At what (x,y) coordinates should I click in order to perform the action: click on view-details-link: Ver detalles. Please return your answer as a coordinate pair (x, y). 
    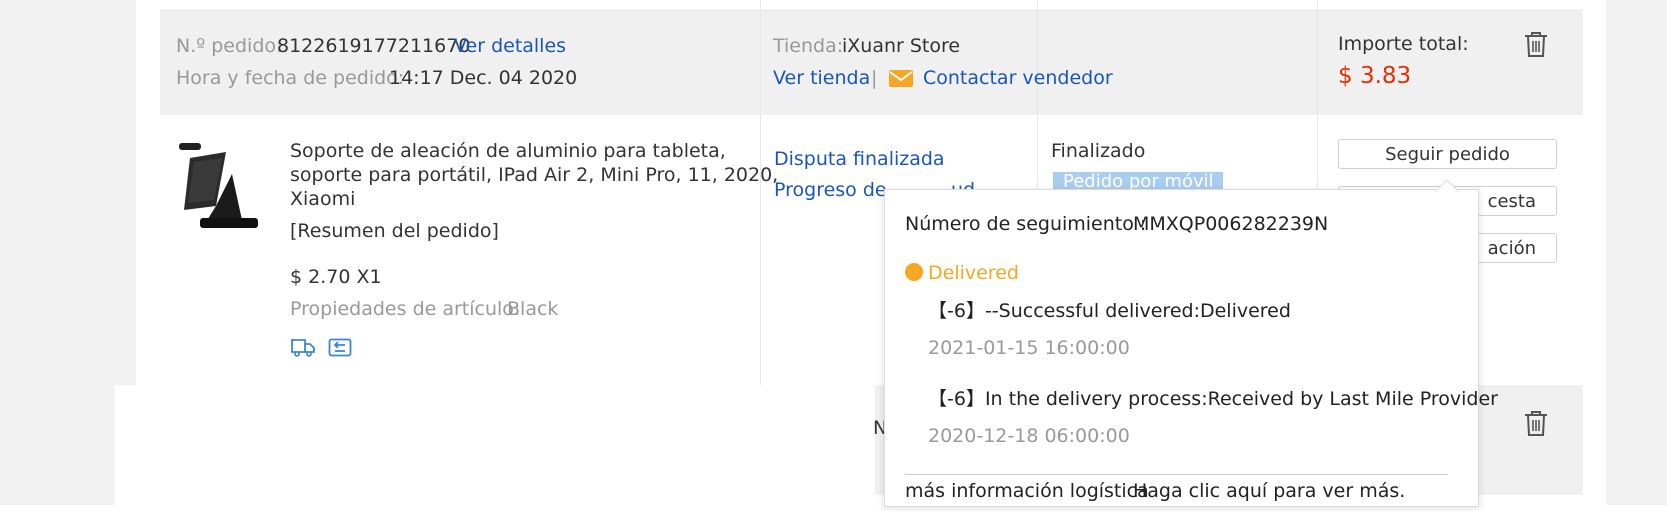
    Looking at the image, I should click on (510, 46).